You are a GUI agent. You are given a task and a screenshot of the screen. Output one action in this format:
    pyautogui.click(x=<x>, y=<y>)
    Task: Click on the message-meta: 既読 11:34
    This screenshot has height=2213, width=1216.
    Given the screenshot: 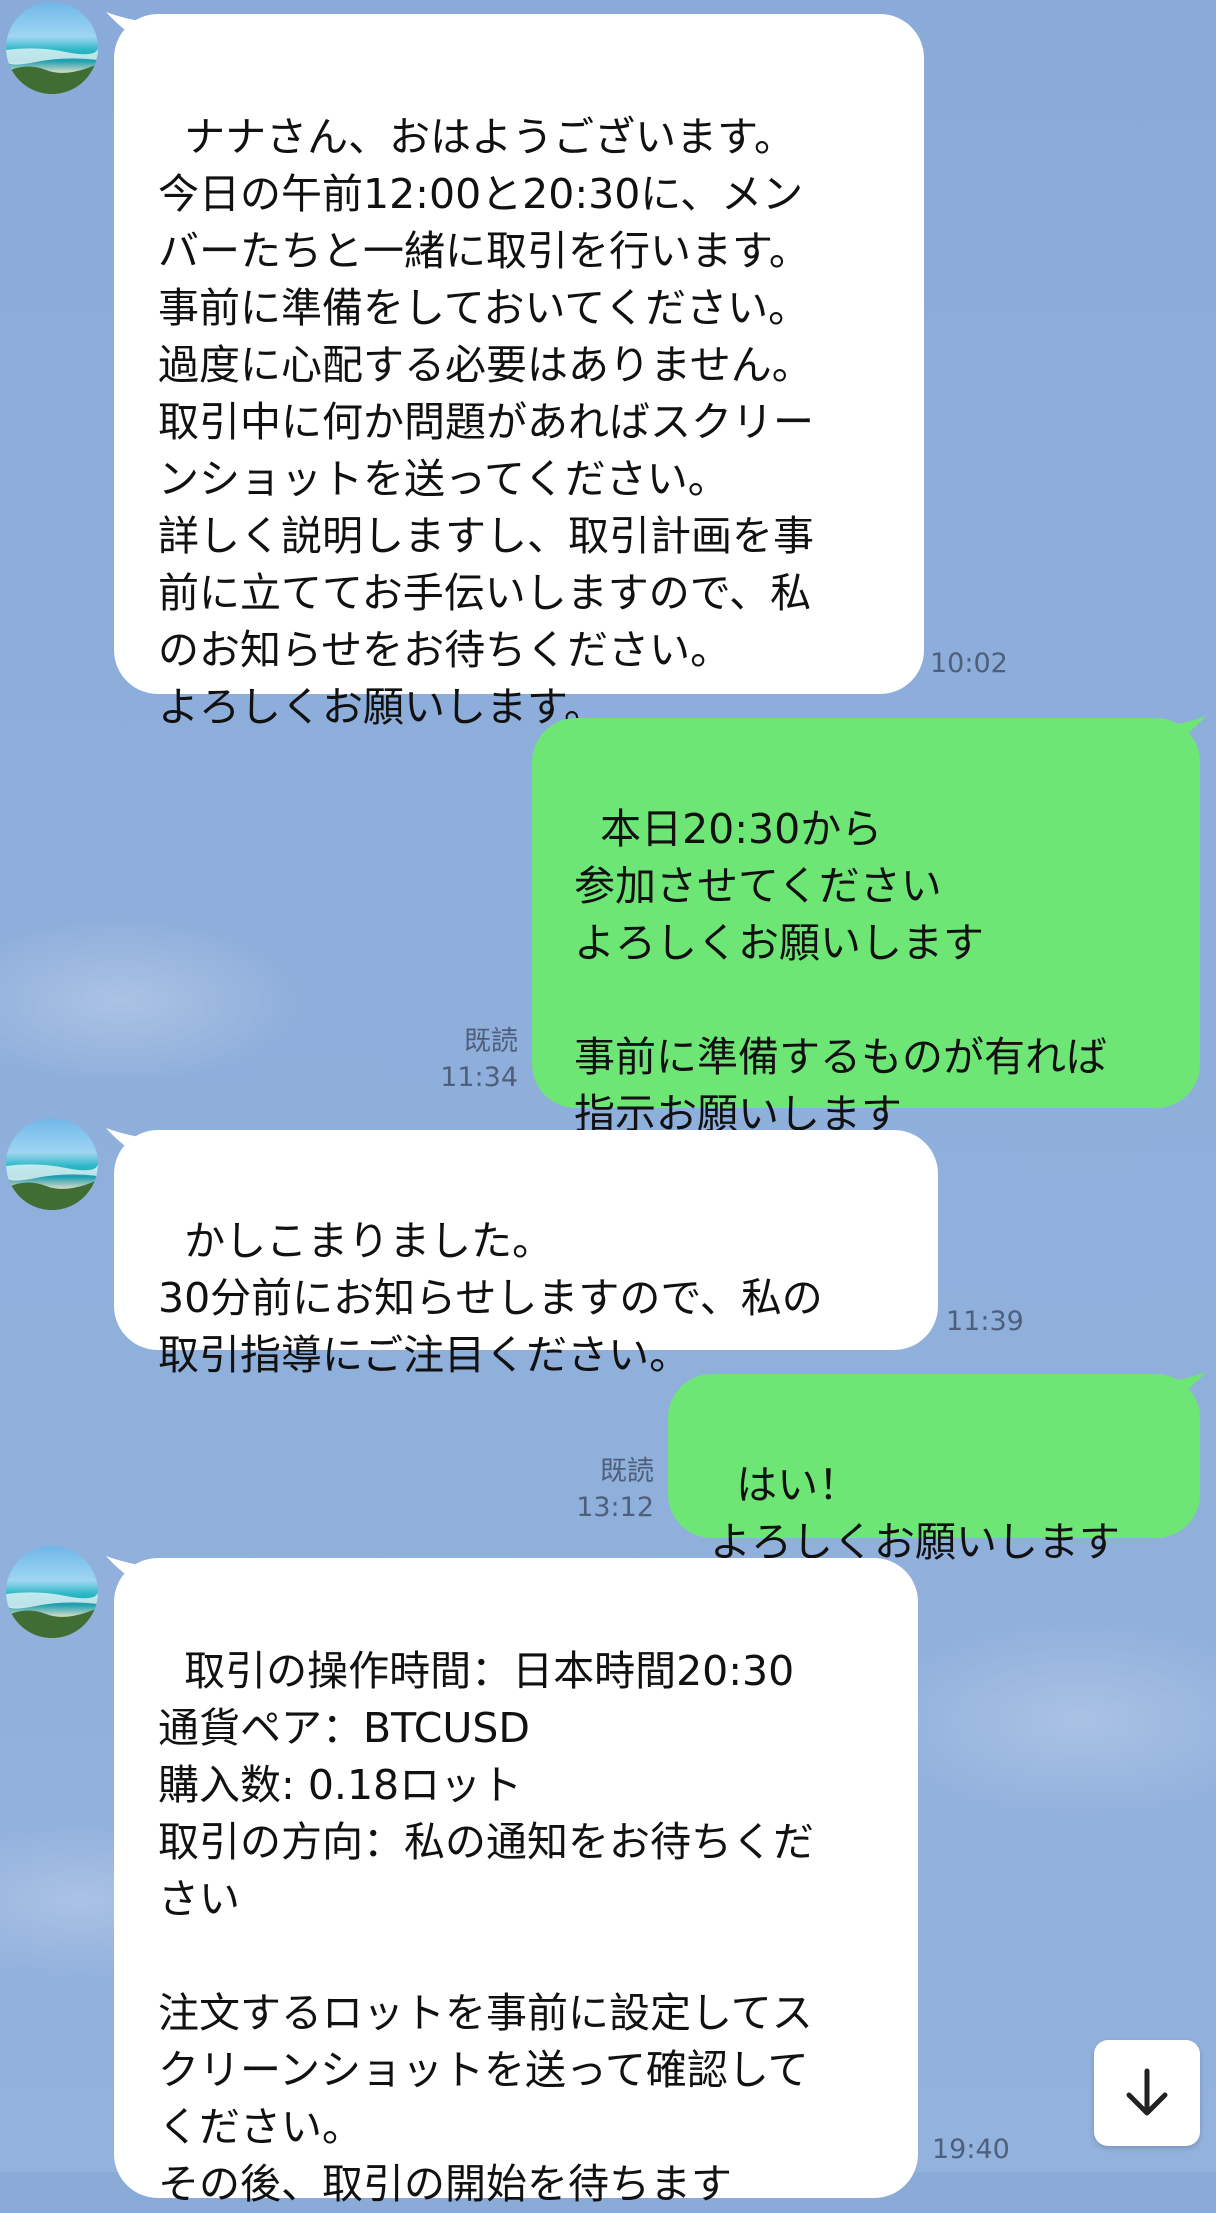 What is the action you would take?
    pyautogui.click(x=459, y=1060)
    